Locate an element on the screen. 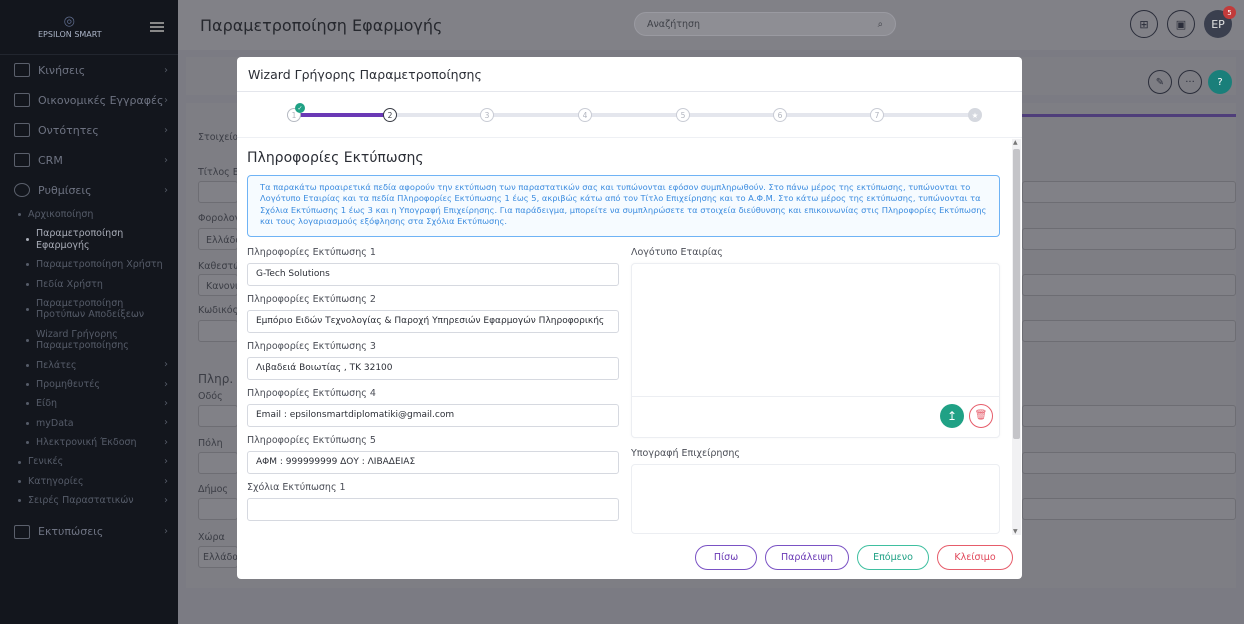 The width and height of the screenshot is (1244, 624). step-7: 7 is located at coordinates (877, 115).